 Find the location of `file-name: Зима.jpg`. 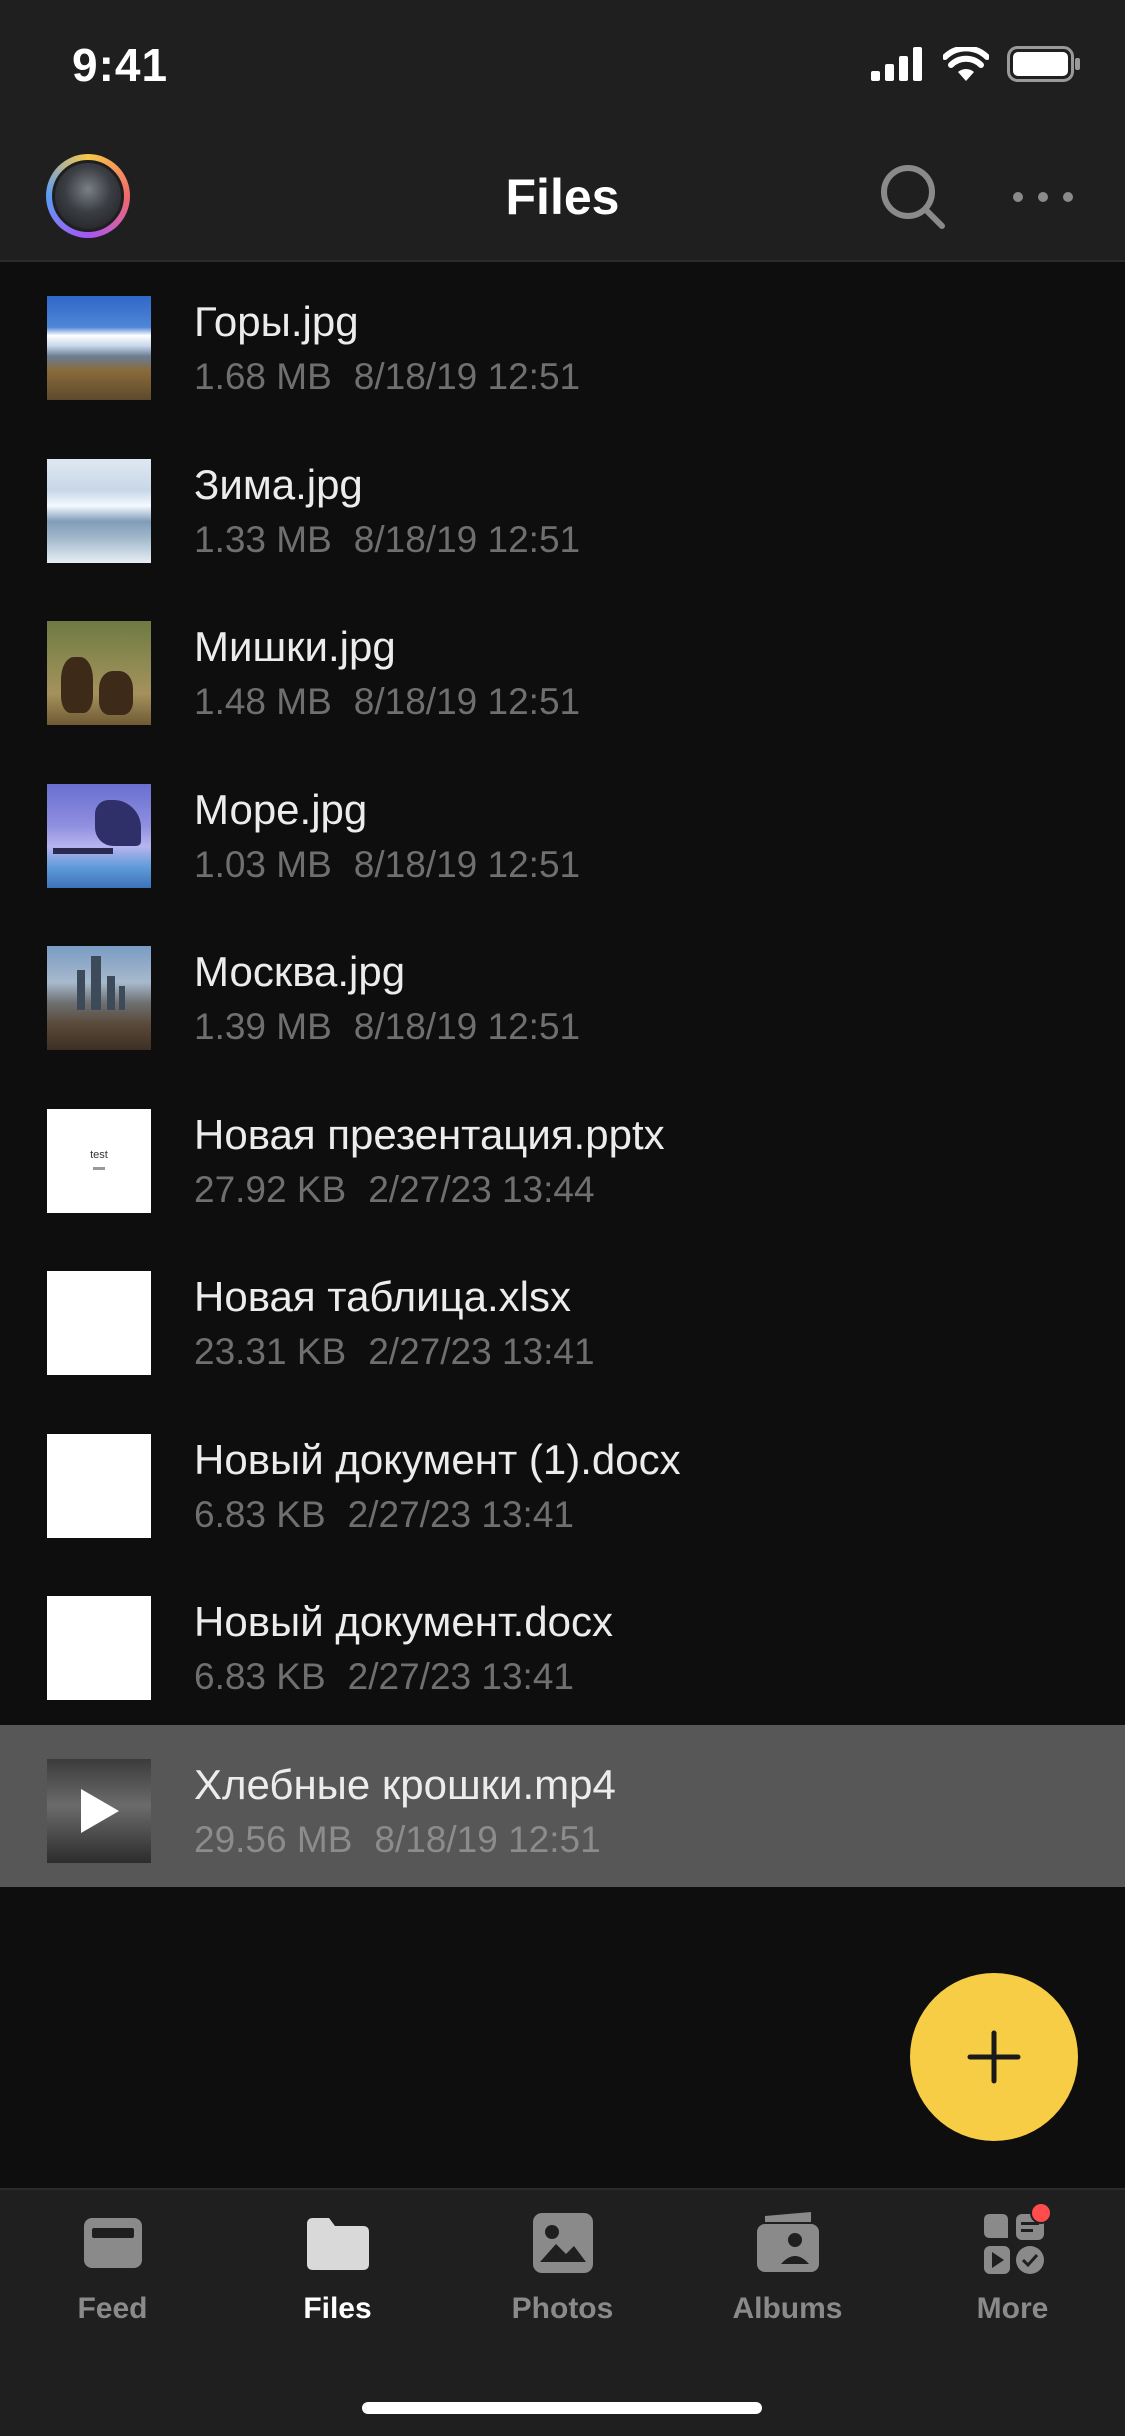

file-name: Зима.jpg is located at coordinates (278, 484).